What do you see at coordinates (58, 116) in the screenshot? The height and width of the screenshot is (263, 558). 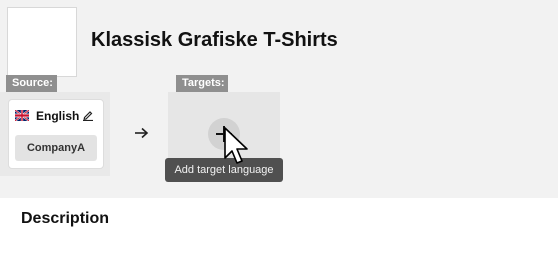 I see `source-language-label: English` at bounding box center [58, 116].